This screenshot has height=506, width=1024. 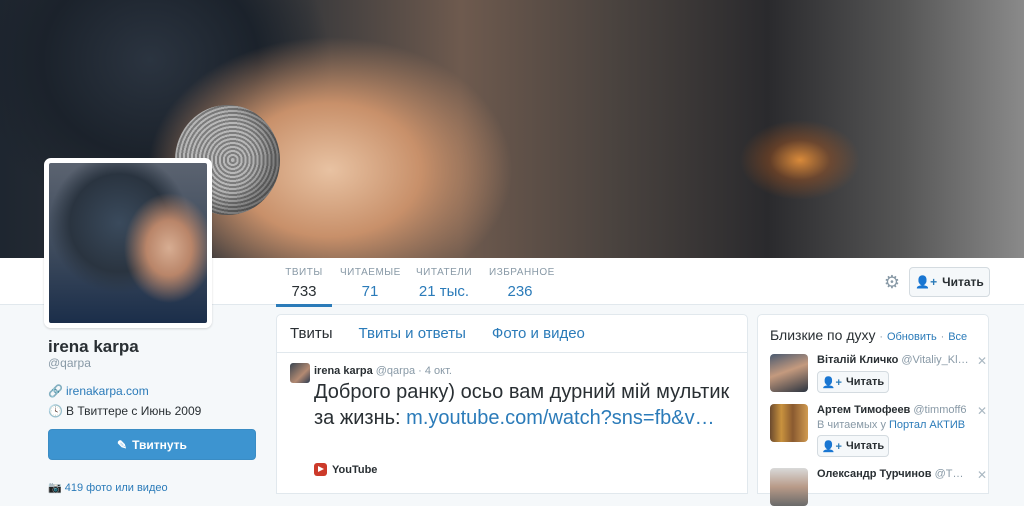 I want to click on youtube-icon, so click(x=320, y=469).